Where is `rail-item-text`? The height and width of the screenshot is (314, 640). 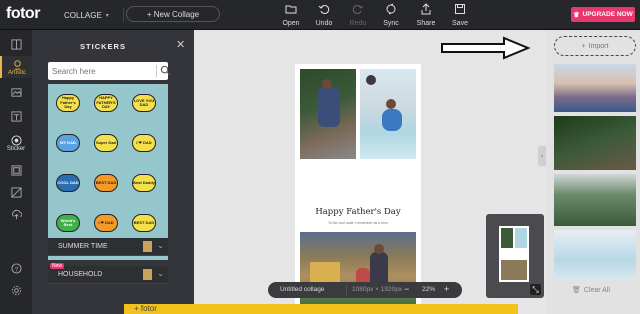 rail-item-text is located at coordinates (16, 116).